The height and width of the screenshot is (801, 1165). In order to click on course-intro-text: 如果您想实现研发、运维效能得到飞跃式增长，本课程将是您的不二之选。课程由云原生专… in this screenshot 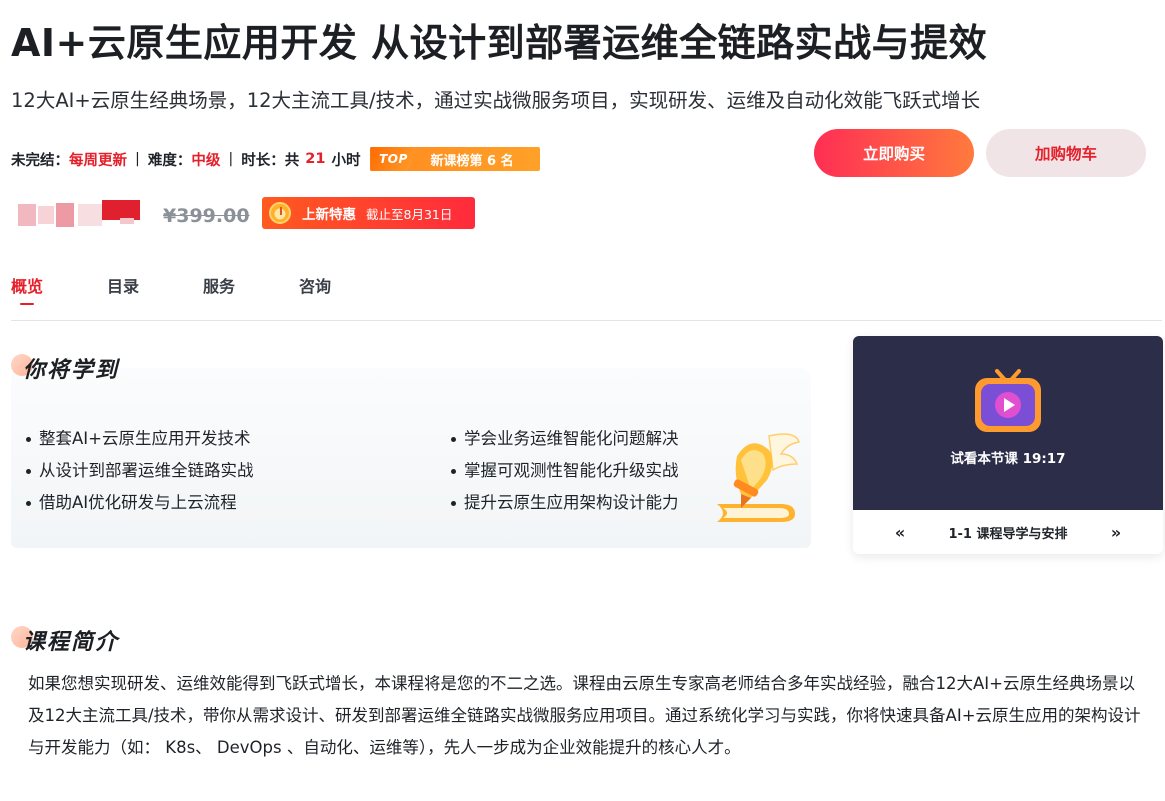, I will do `click(584, 715)`.